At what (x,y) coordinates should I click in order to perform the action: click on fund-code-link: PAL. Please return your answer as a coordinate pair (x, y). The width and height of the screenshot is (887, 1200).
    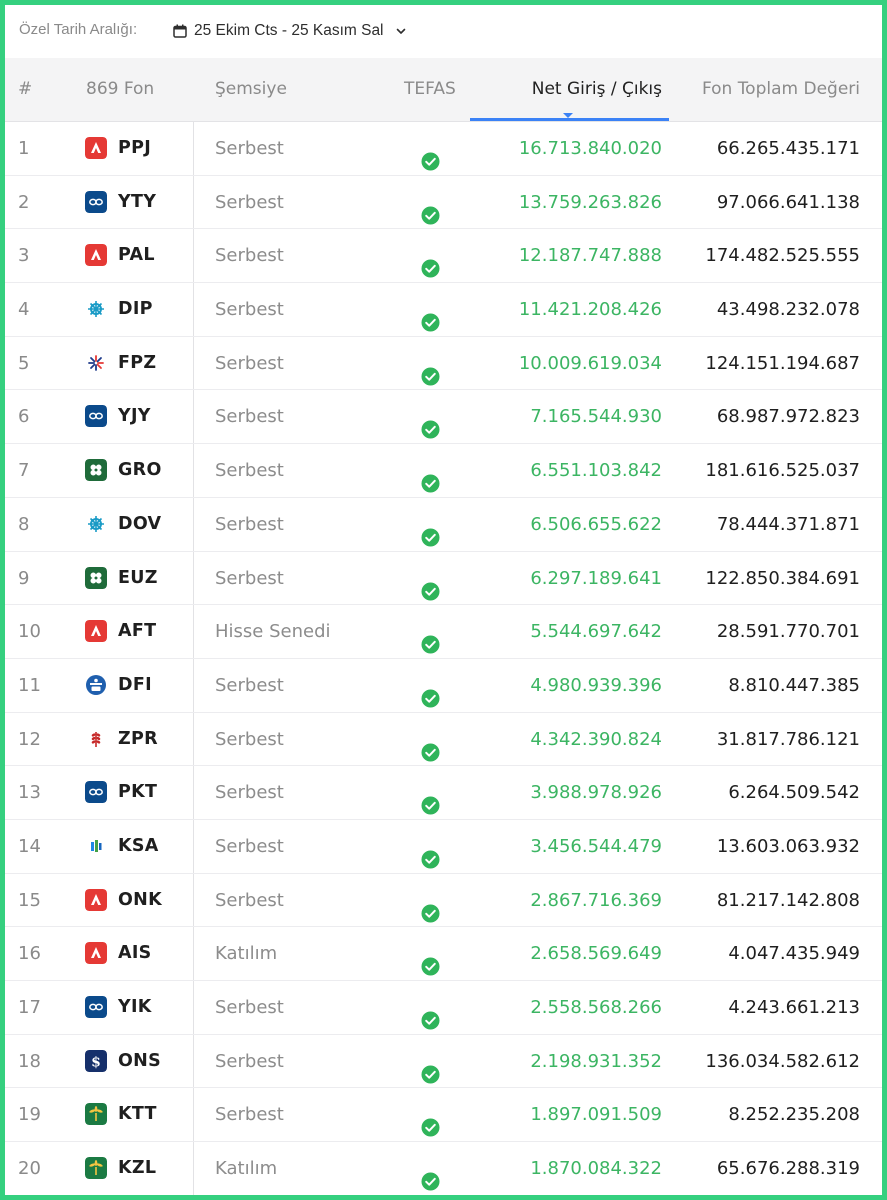
    Looking at the image, I should click on (136, 255).